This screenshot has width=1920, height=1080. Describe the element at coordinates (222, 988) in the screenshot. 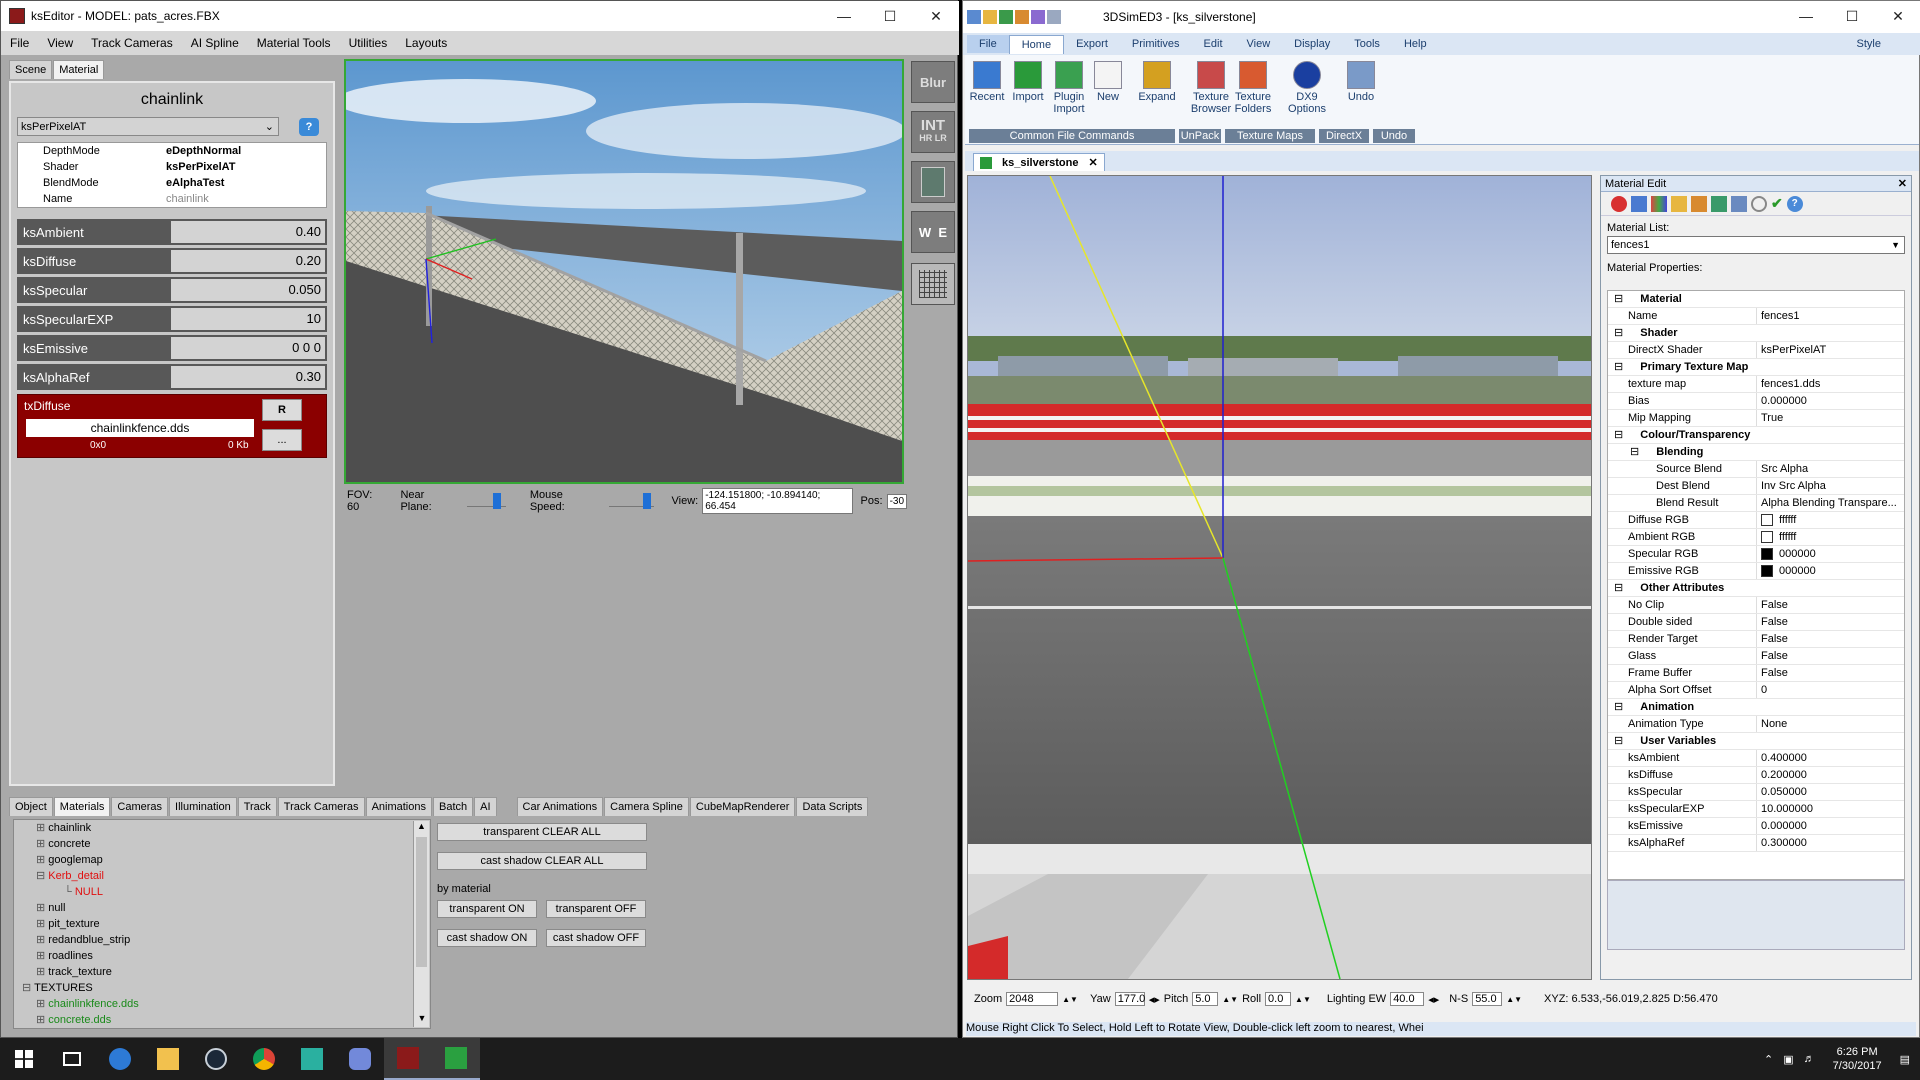

I see `tree-item: ⊟ TEXTURES` at that location.